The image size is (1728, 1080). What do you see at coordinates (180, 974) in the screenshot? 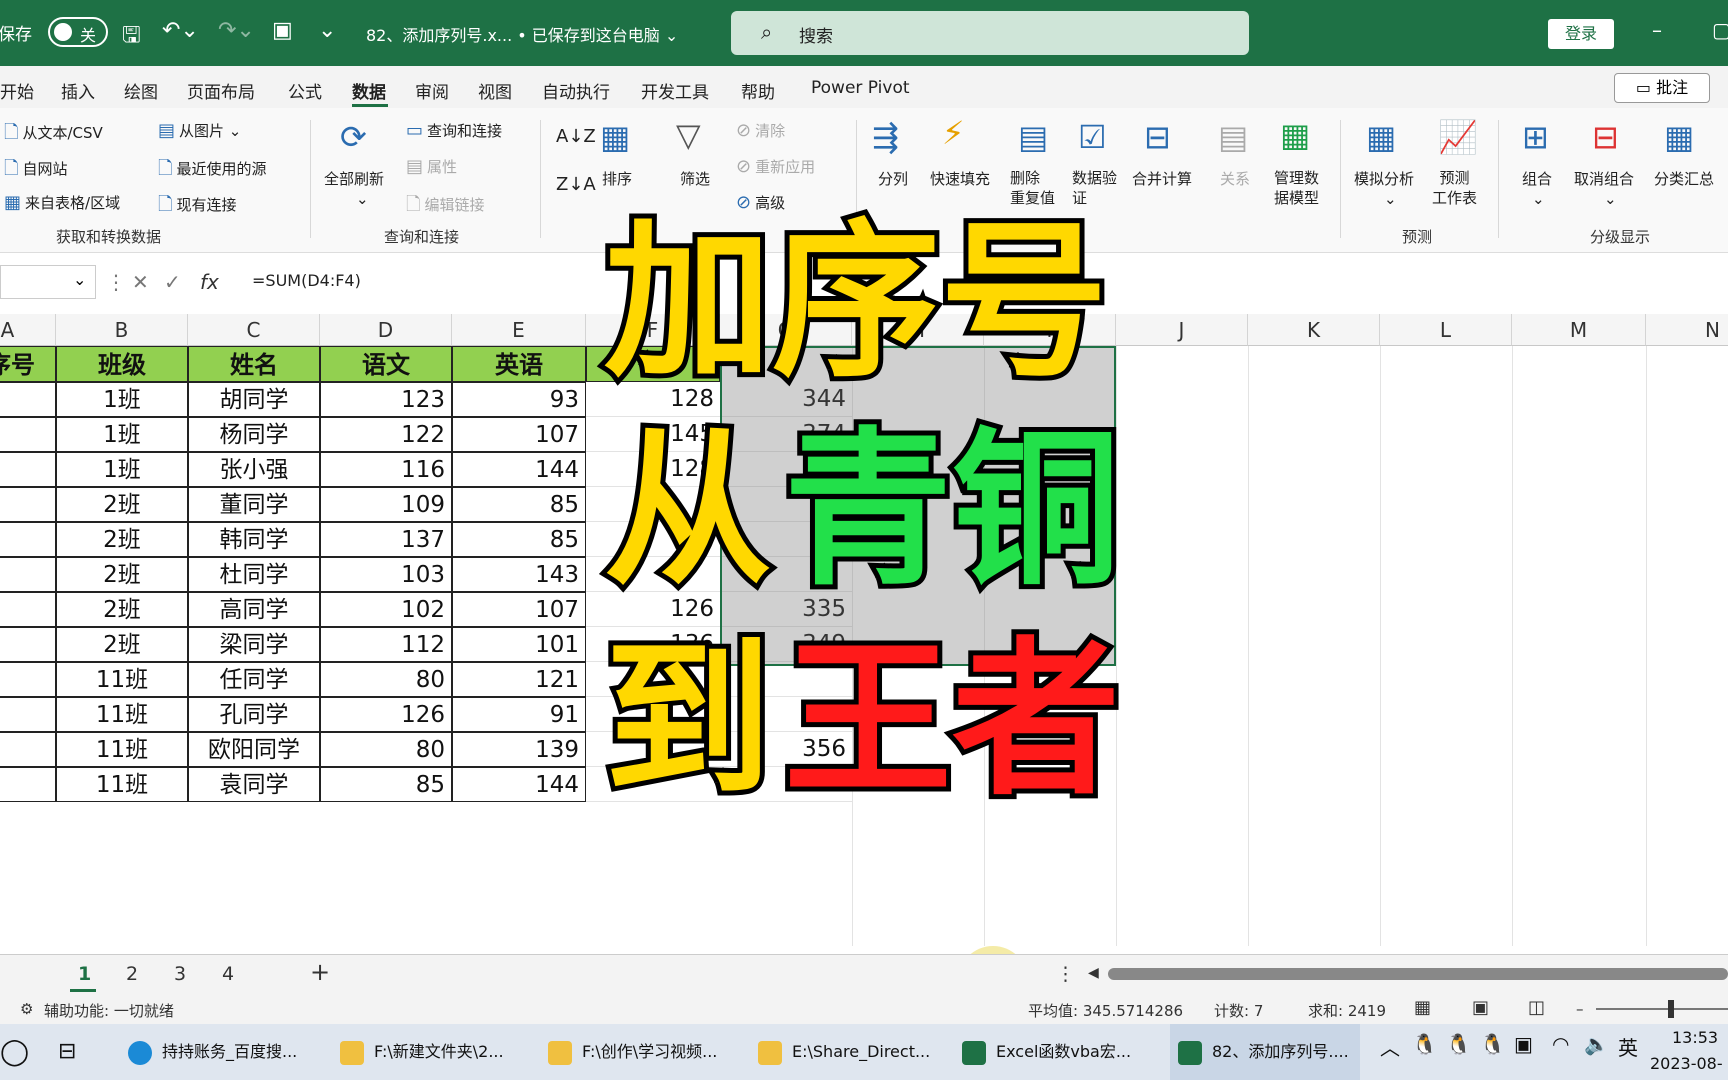
I see `sheet-tab-3: 3` at bounding box center [180, 974].